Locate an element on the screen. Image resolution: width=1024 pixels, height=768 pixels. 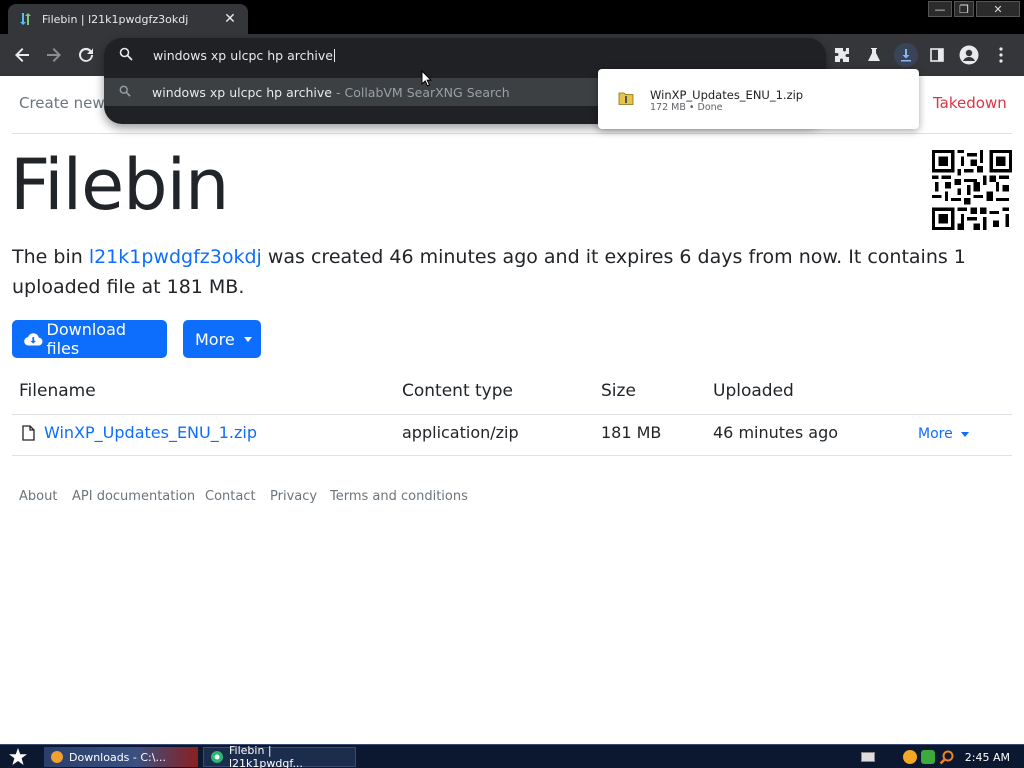
minimize-button: — is located at coordinates (940, 9).